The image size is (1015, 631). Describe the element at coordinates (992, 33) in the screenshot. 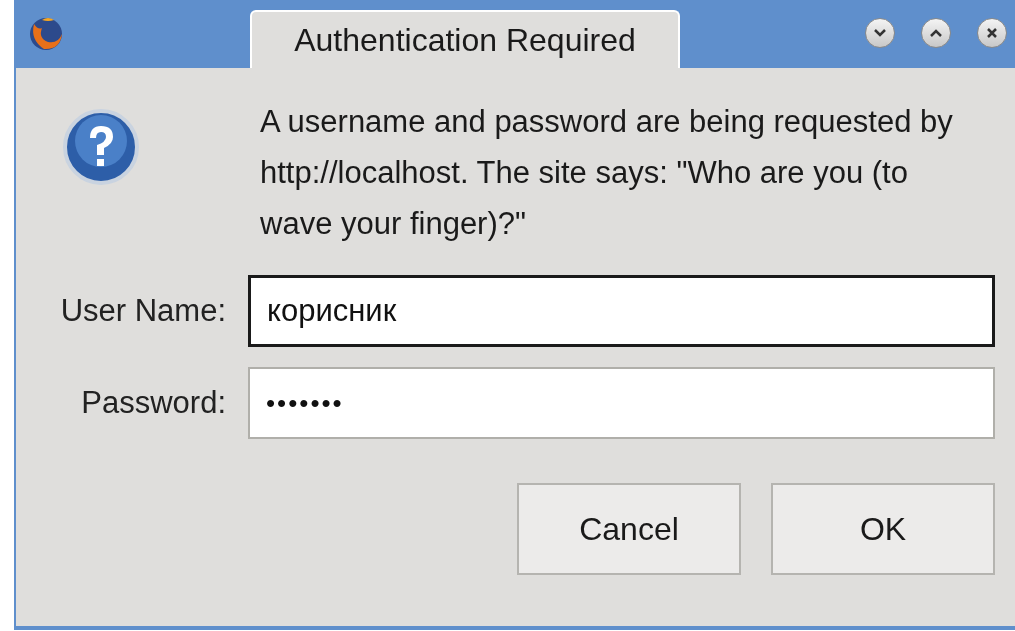

I see `close-icon` at that location.